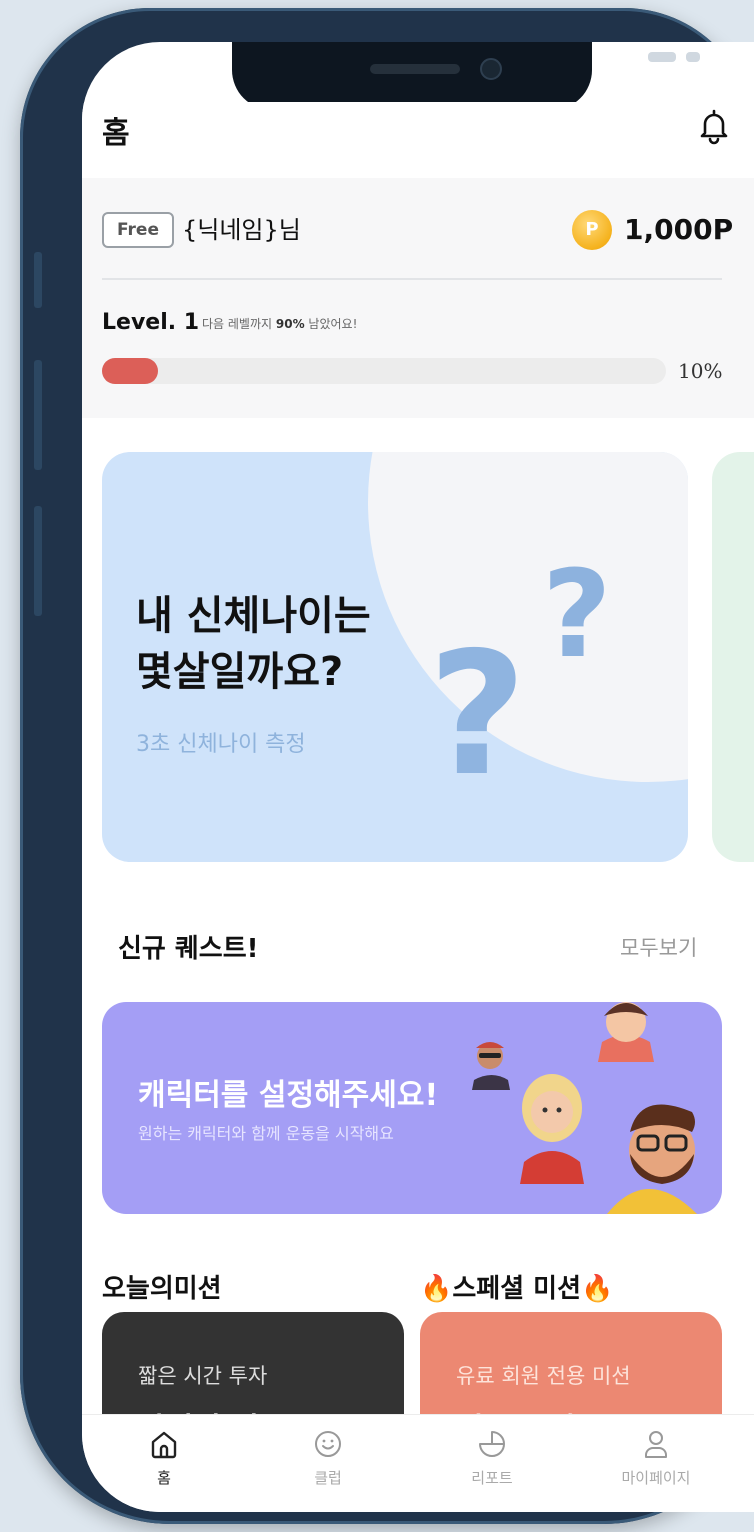 This screenshot has height=1532, width=754. Describe the element at coordinates (38, 415) in the screenshot. I see `volume-up-button` at that location.